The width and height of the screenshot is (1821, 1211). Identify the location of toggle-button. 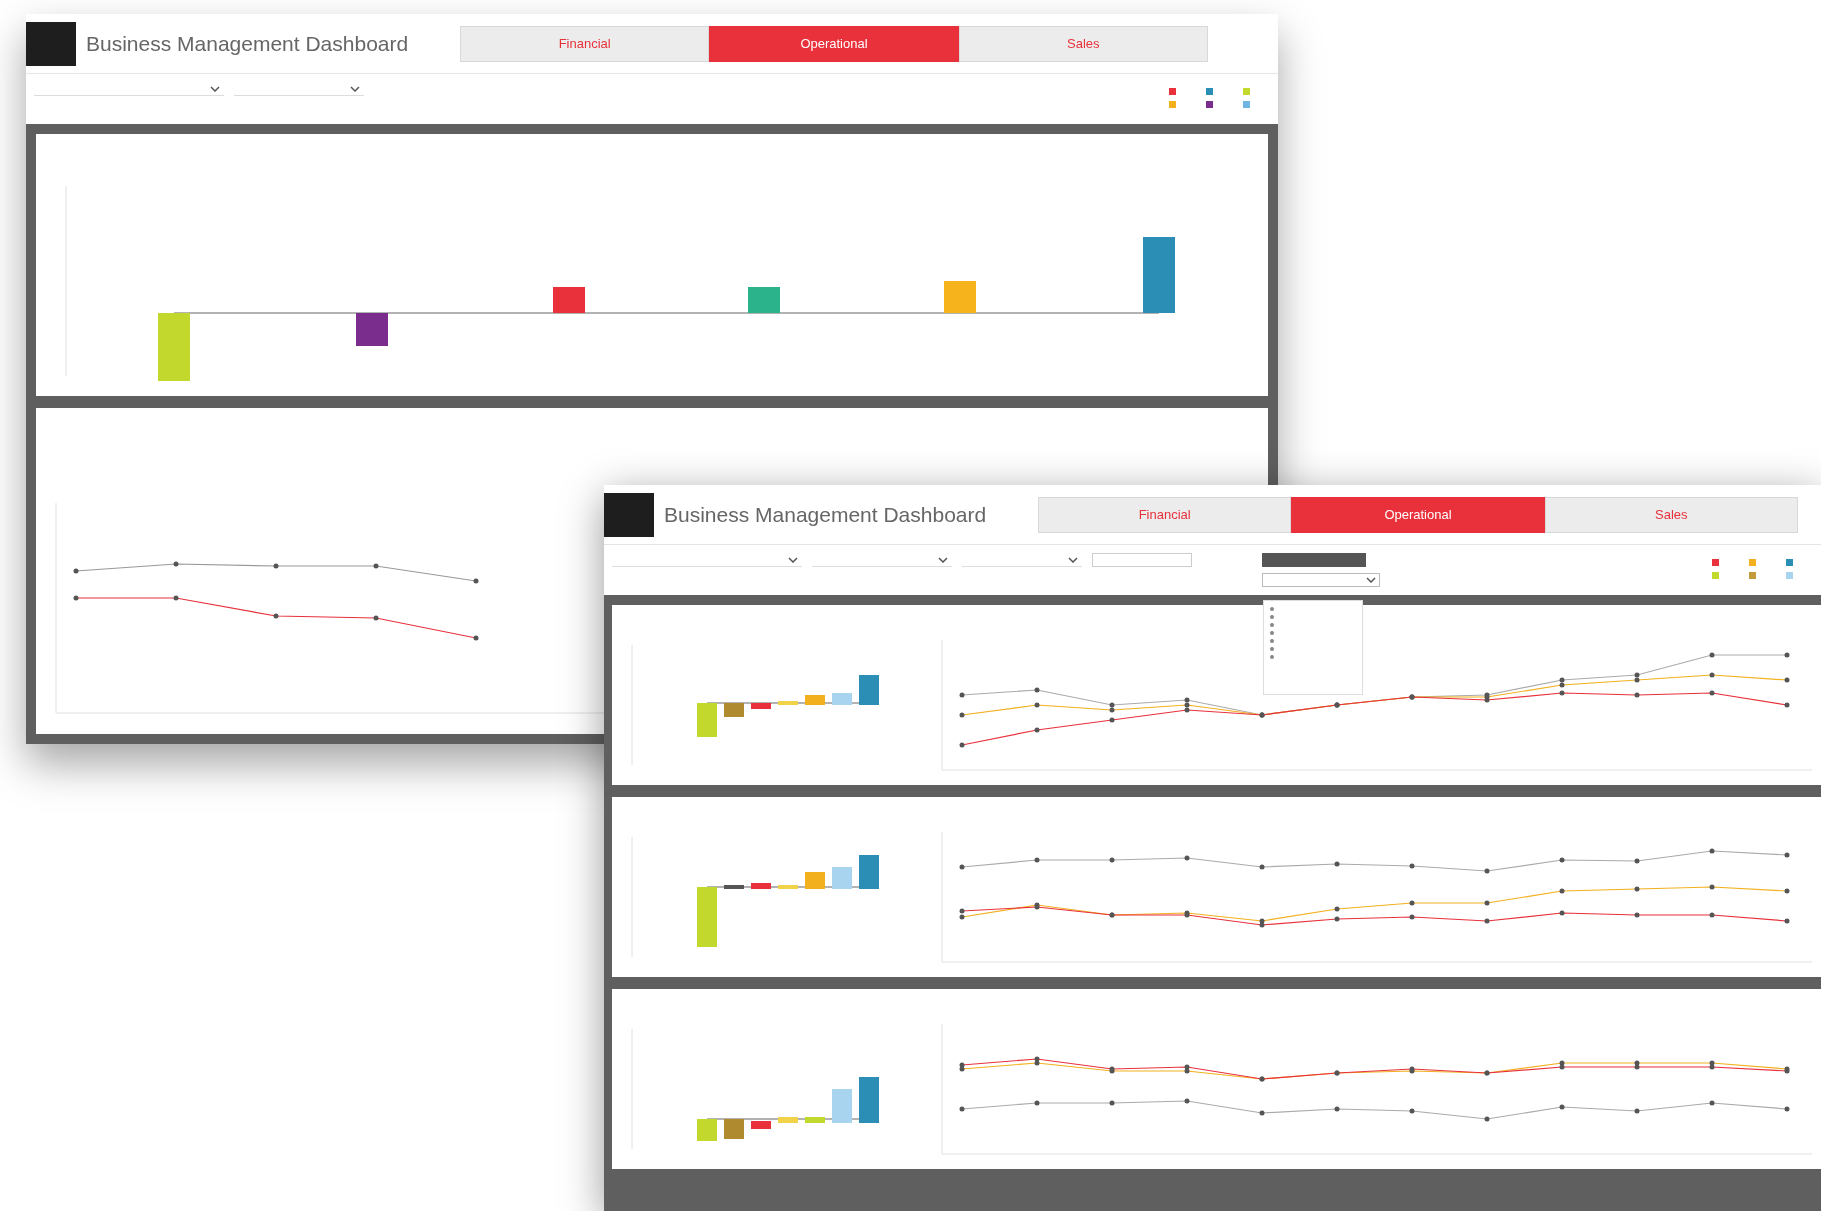
(1314, 560).